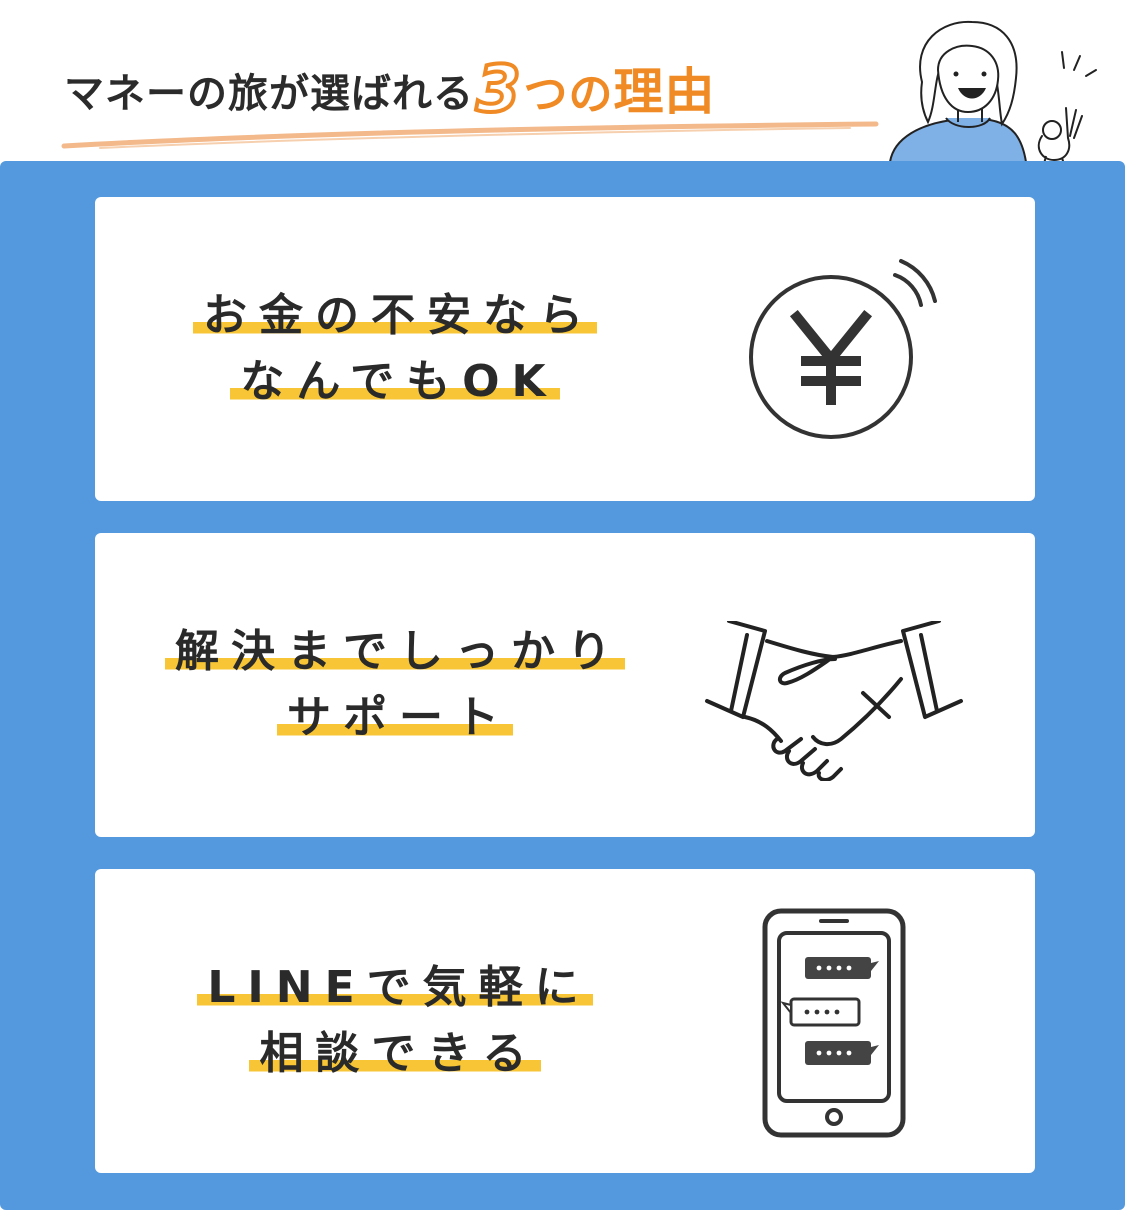 The image size is (1125, 1210). I want to click on reason-2-line-2: サポート, so click(395, 718).